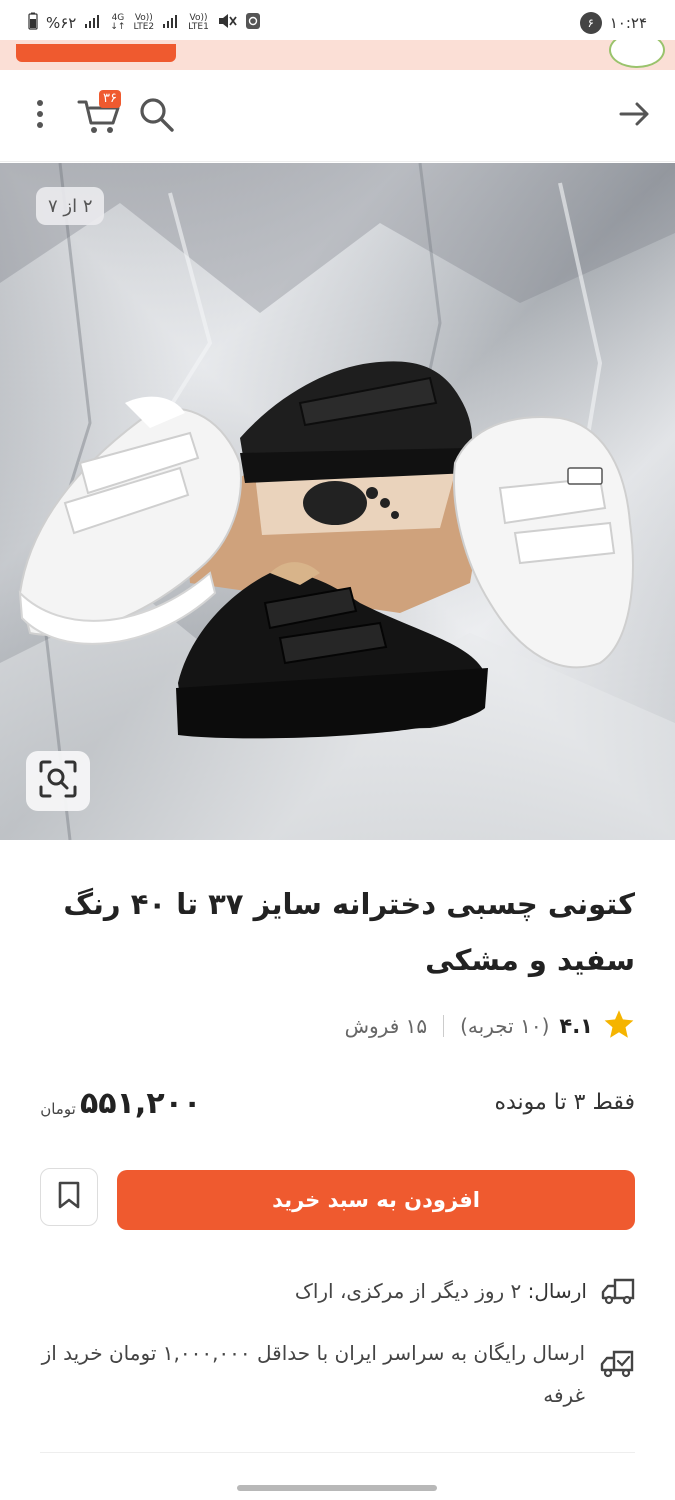 The image size is (675, 1500). I want to click on cart-button: ۳۶, so click(100, 115).